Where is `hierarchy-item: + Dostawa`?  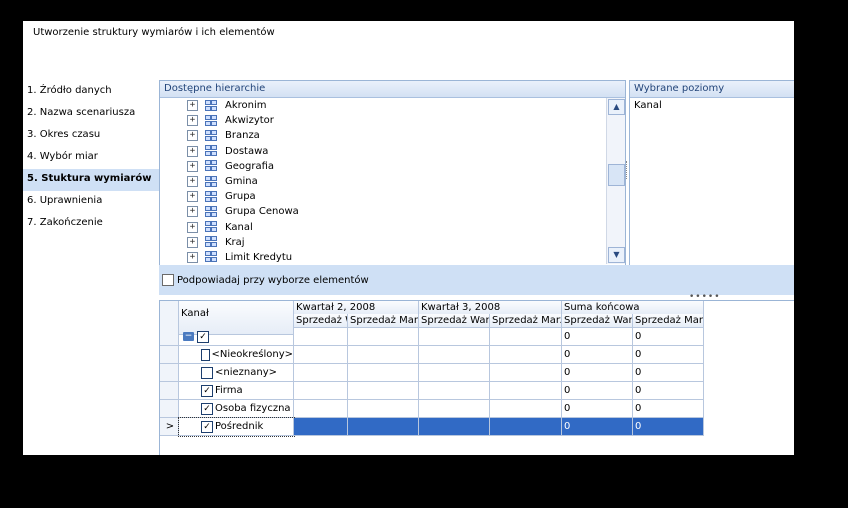 hierarchy-item: + Dostawa is located at coordinates (382, 151).